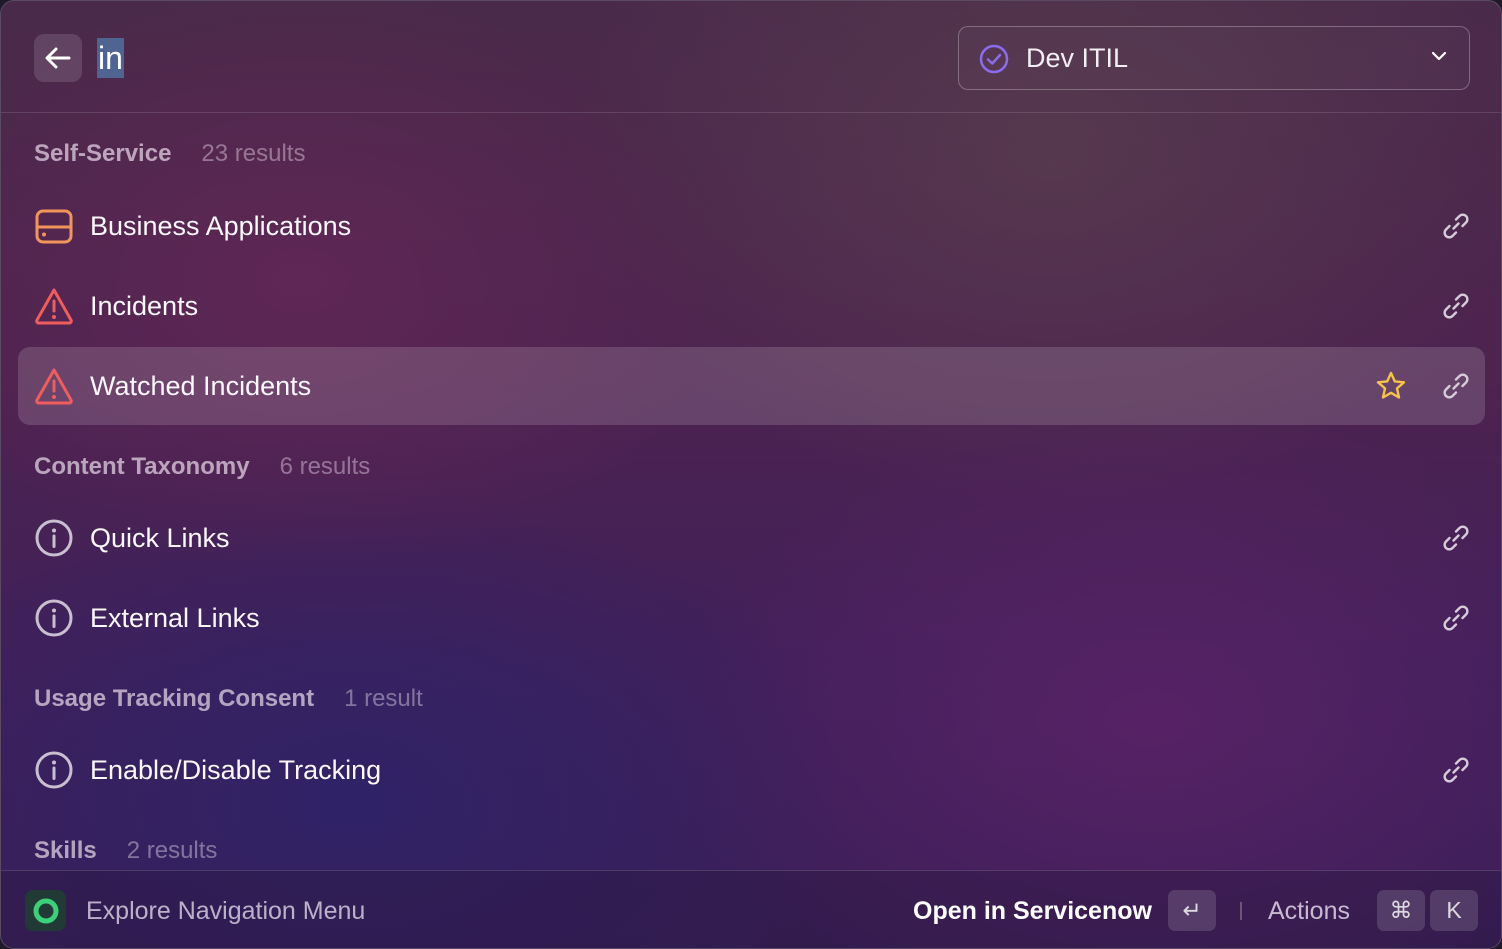 The width and height of the screenshot is (1502, 949). I want to click on arrow-left-icon, so click(58, 58).